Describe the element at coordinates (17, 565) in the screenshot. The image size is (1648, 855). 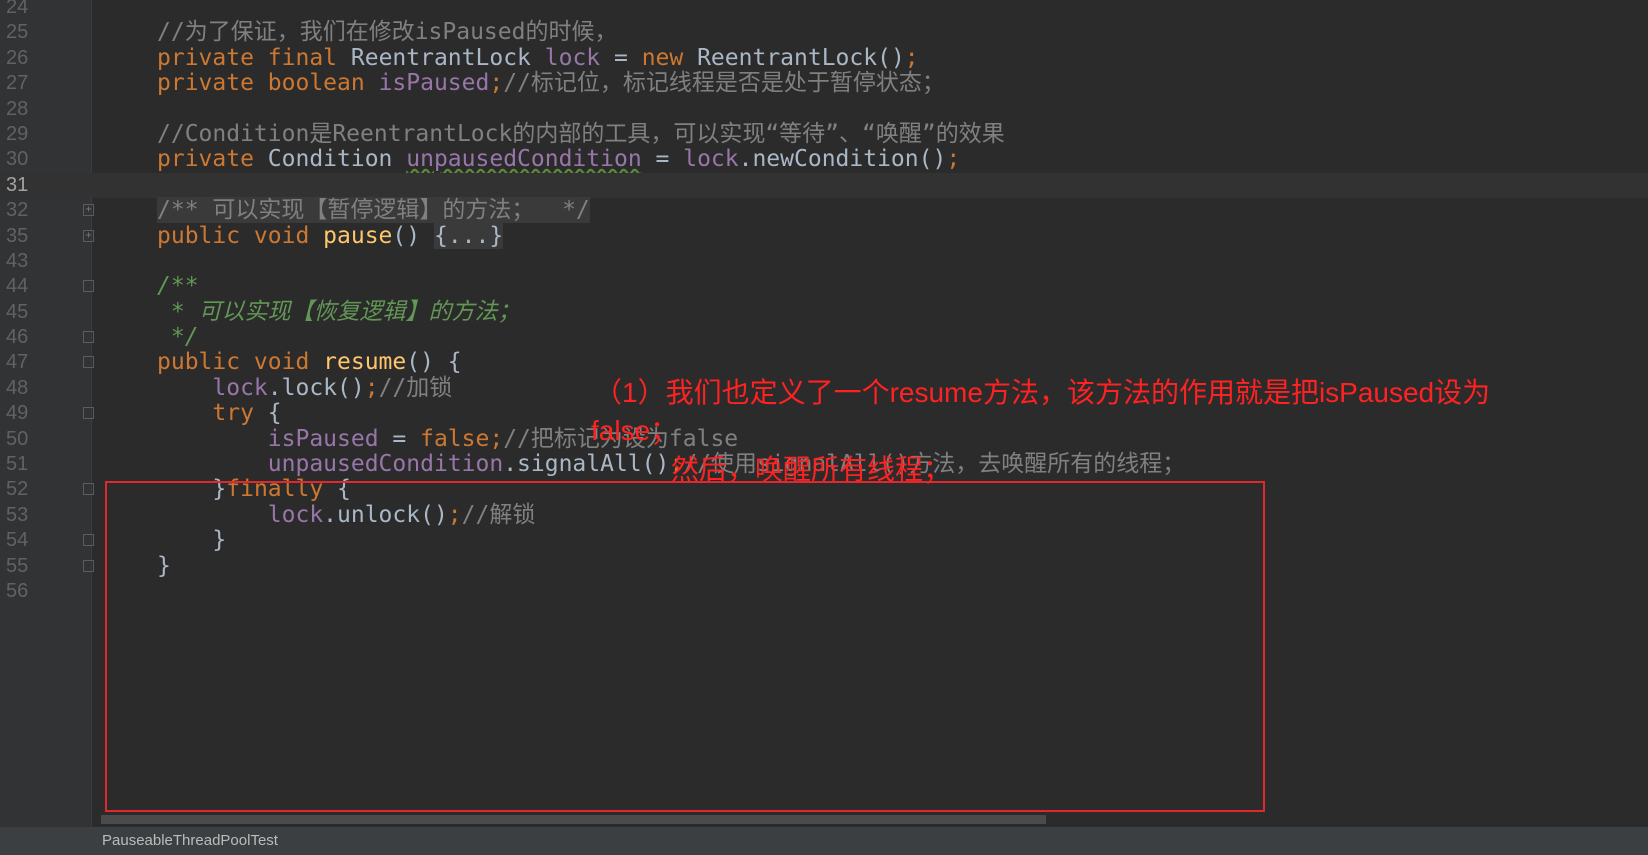
I see `line-number: 55` at that location.